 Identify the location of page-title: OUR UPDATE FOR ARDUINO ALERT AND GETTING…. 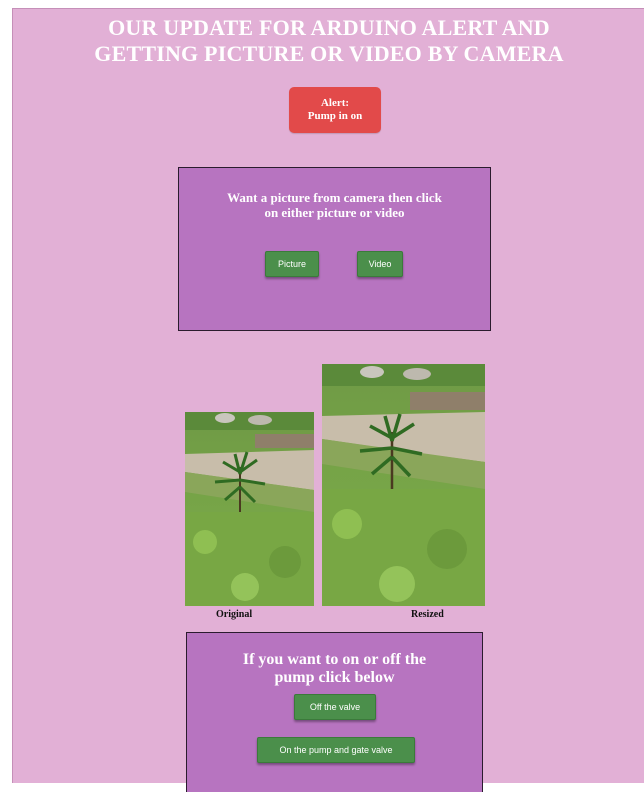
(328, 41).